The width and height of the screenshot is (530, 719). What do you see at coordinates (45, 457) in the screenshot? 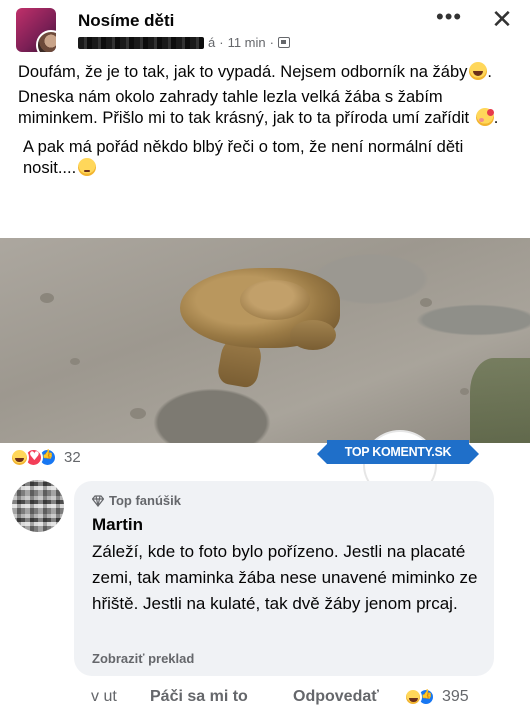
I see `post-reactions: 32` at bounding box center [45, 457].